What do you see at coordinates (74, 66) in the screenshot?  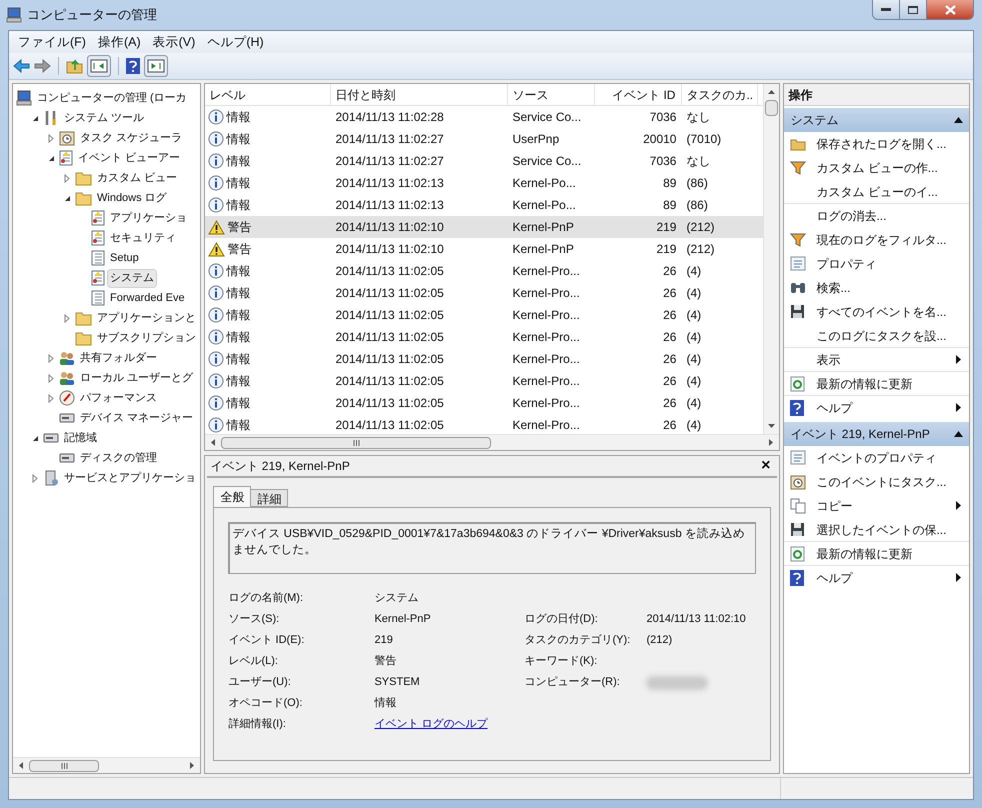 I see `up-folder-icon` at bounding box center [74, 66].